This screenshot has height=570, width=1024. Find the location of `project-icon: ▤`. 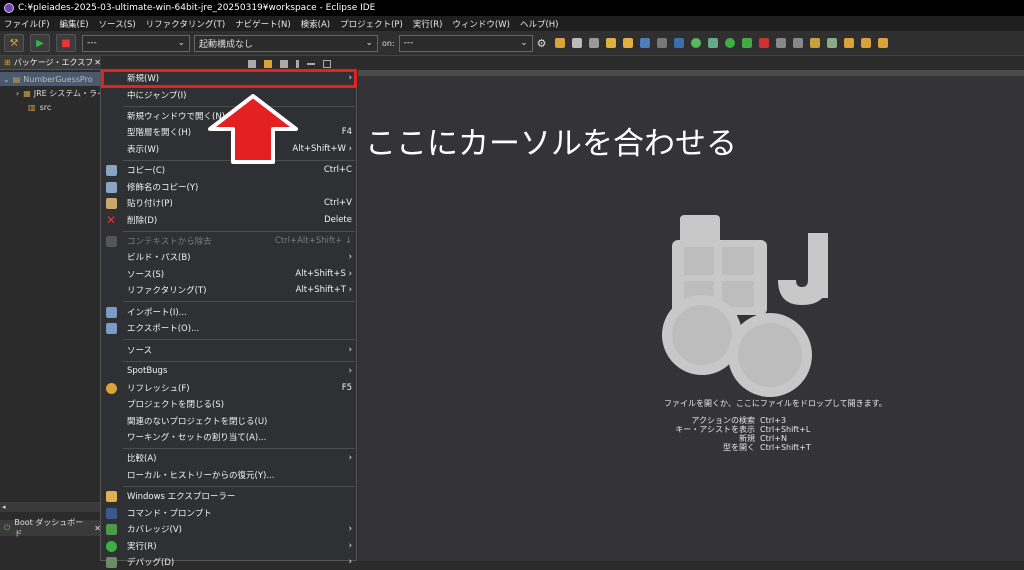

project-icon: ▤ is located at coordinates (16, 79).